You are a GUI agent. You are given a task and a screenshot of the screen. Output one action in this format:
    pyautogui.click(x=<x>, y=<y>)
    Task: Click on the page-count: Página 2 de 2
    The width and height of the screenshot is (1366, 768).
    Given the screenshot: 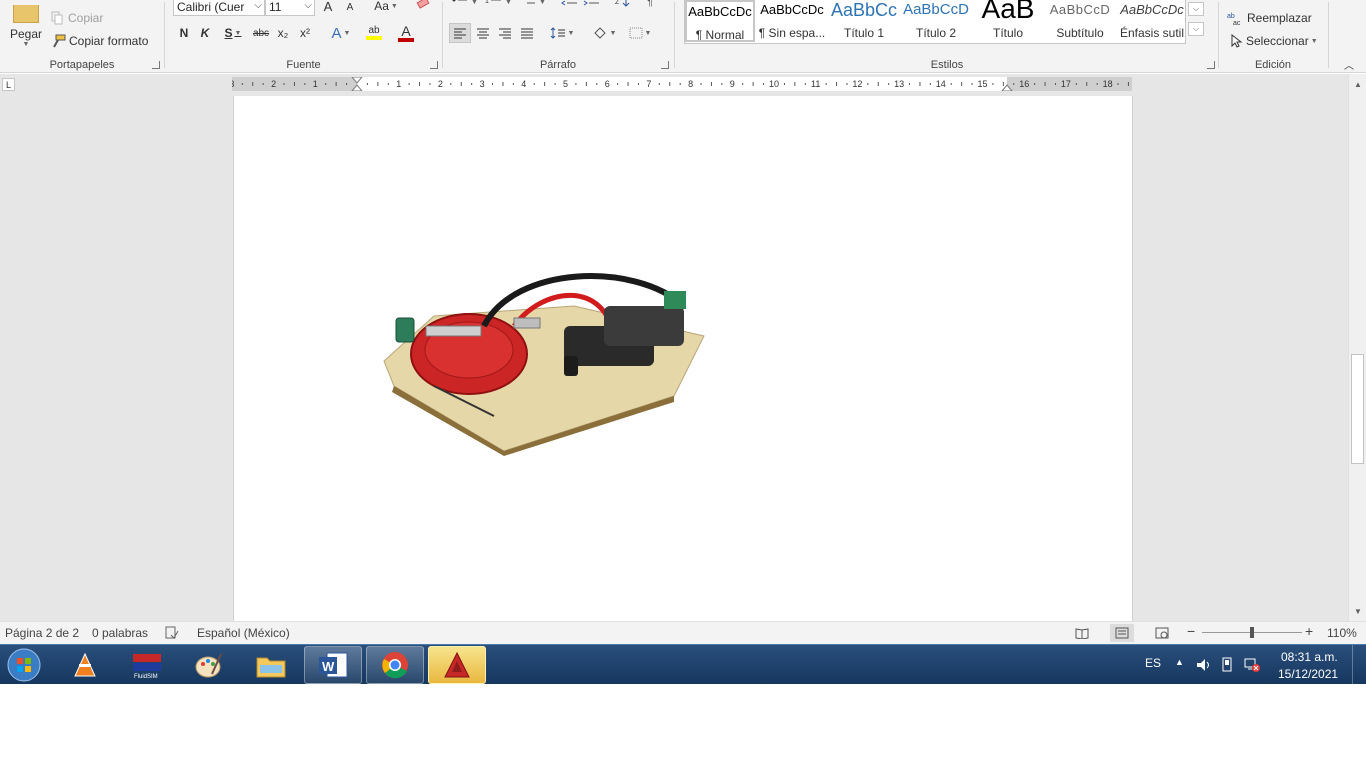 What is the action you would take?
    pyautogui.click(x=42, y=633)
    